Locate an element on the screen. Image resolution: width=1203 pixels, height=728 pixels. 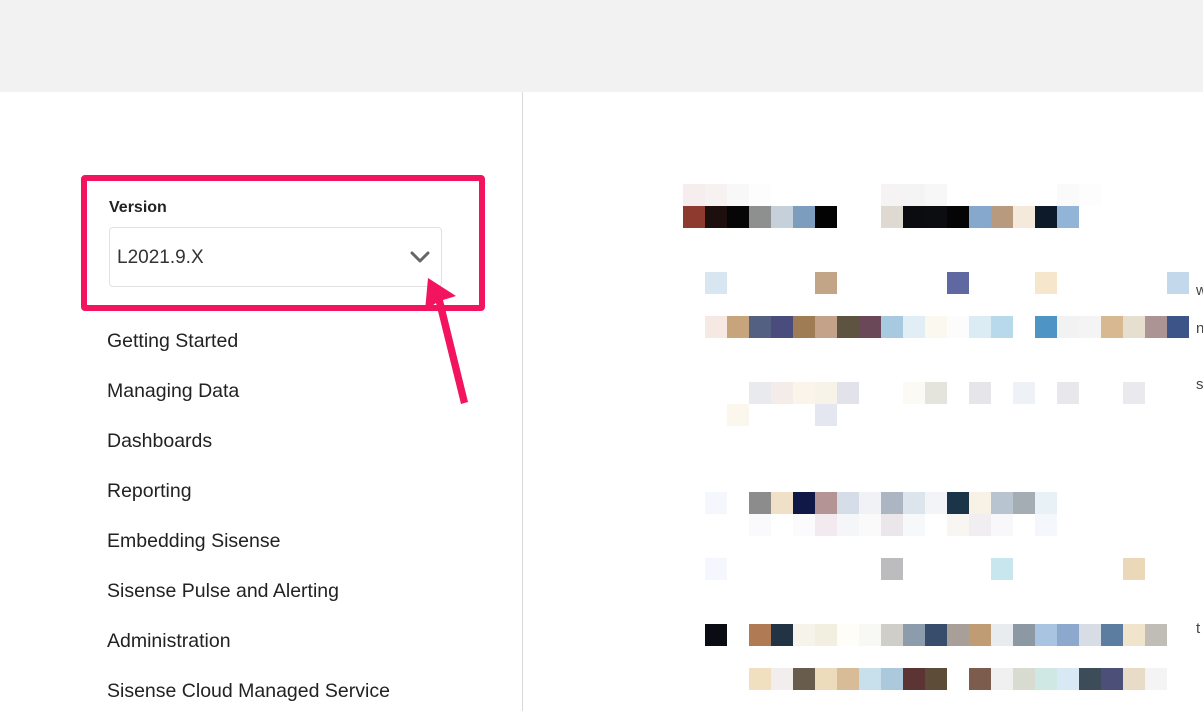
nav-item-embedding-sisense: Embedding Sisense is located at coordinates (248, 553).